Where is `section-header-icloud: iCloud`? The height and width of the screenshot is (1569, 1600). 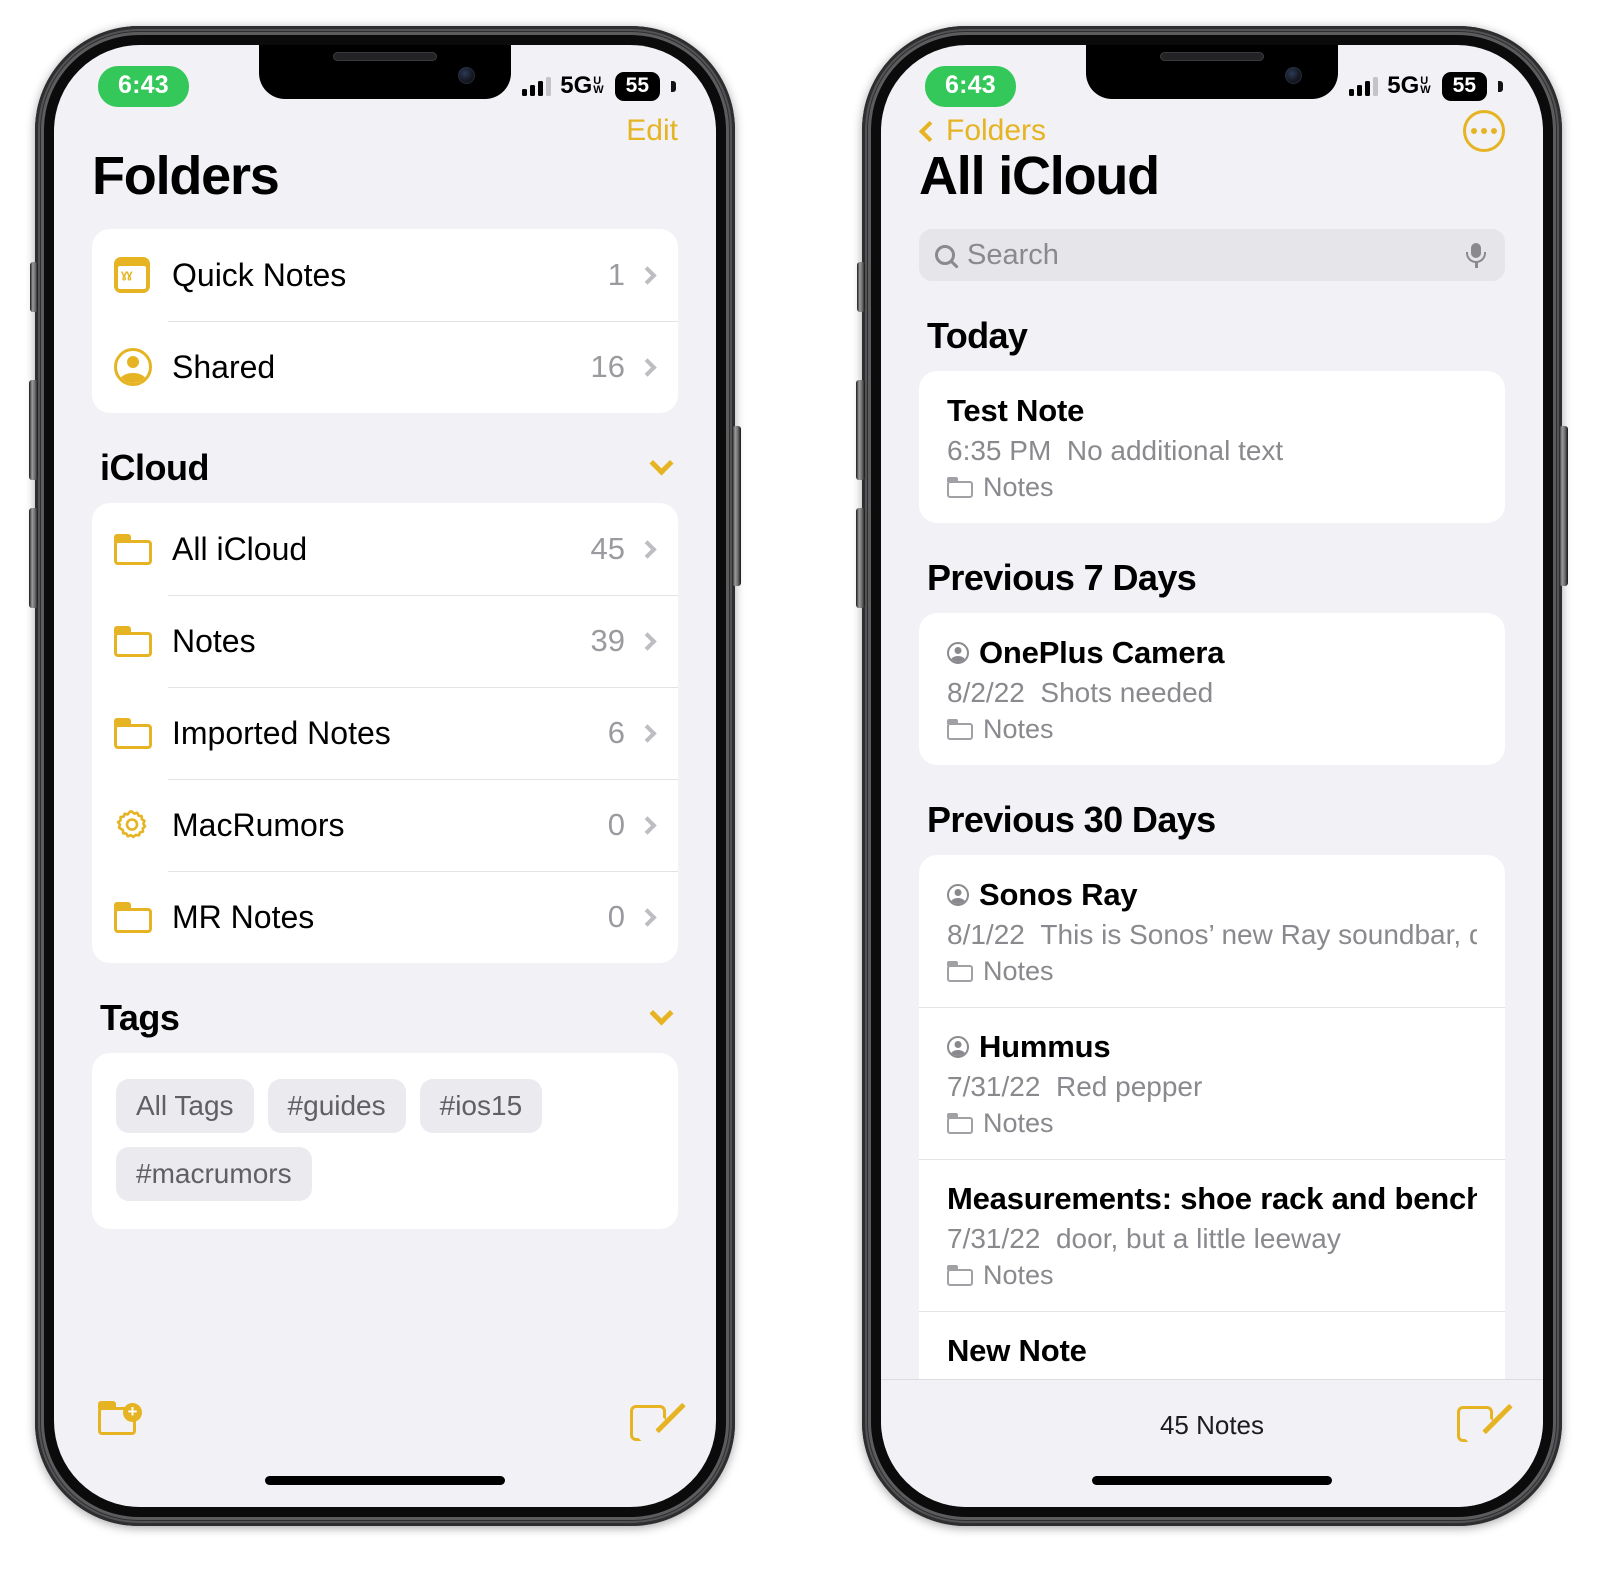
section-header-icloud: iCloud is located at coordinates (385, 458).